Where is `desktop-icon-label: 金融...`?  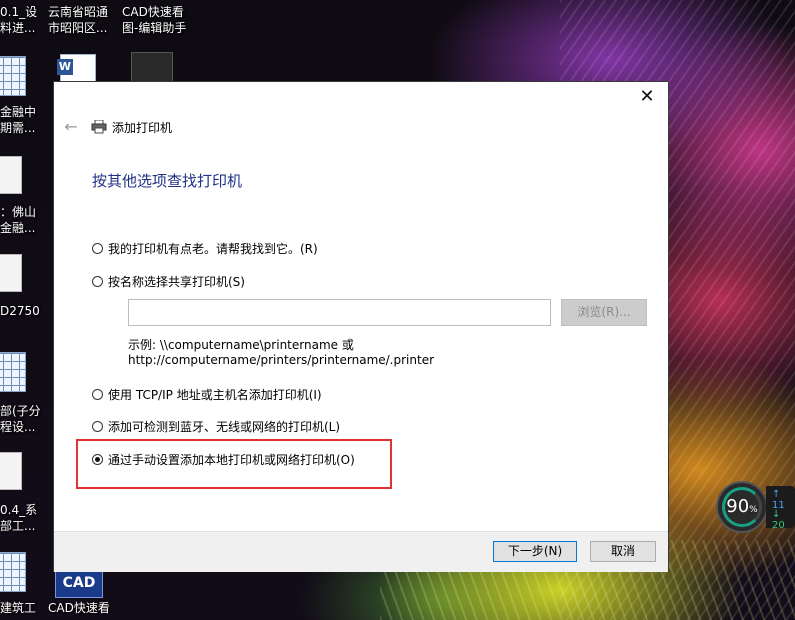 desktop-icon-label: 金融... is located at coordinates (18, 228).